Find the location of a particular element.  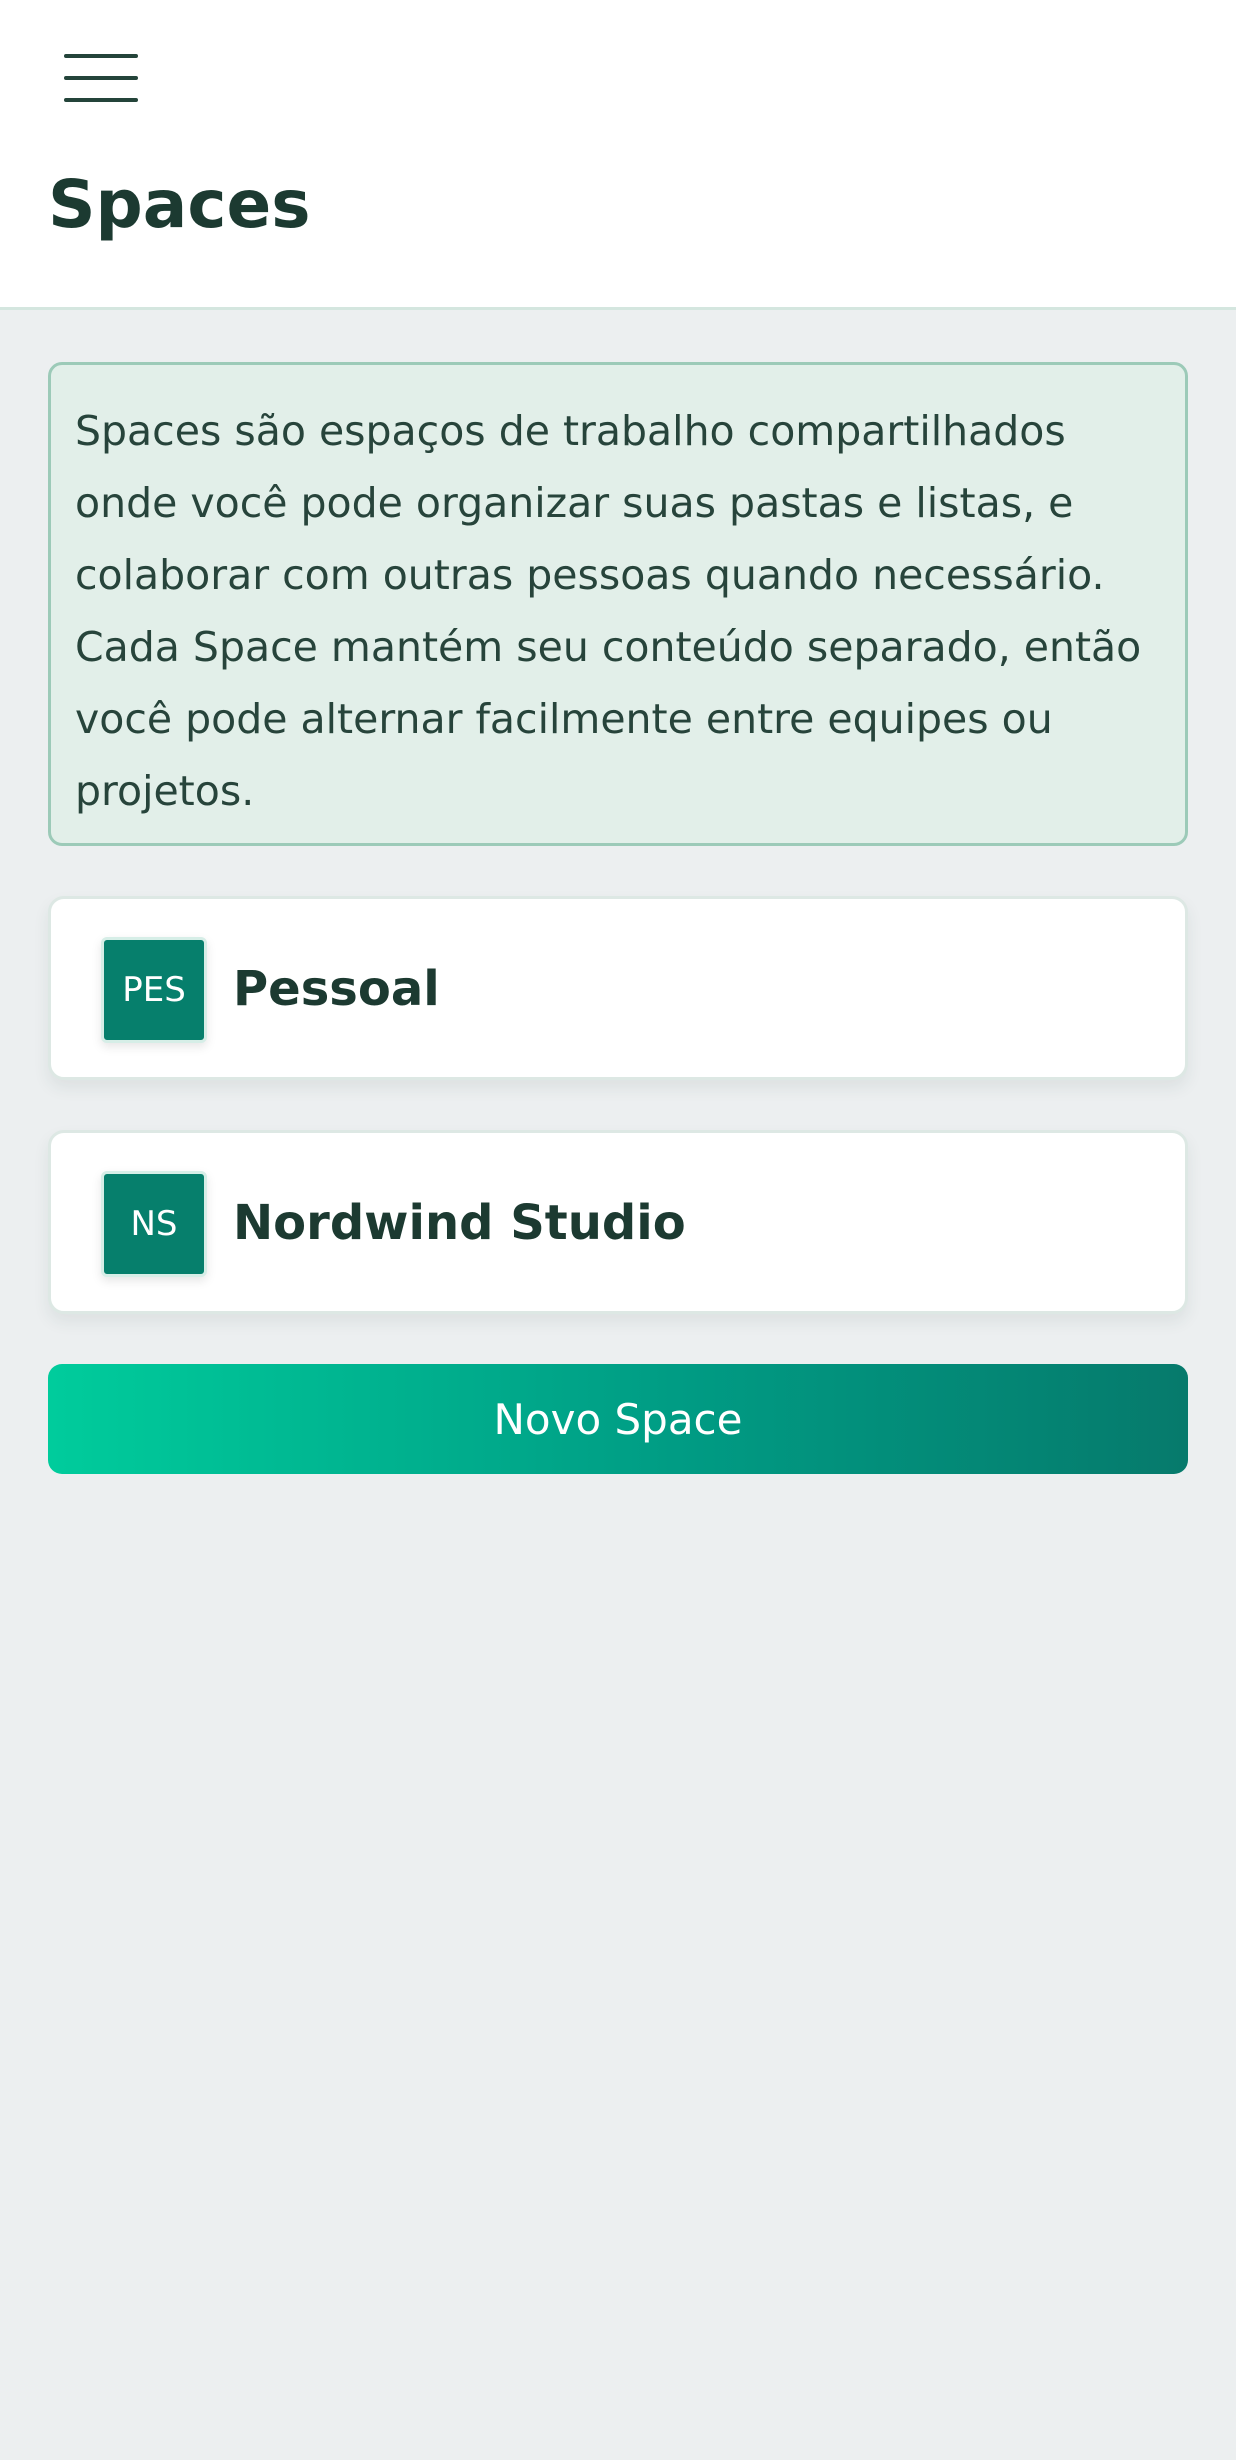

app-header: Spaces is located at coordinates (618, 155).